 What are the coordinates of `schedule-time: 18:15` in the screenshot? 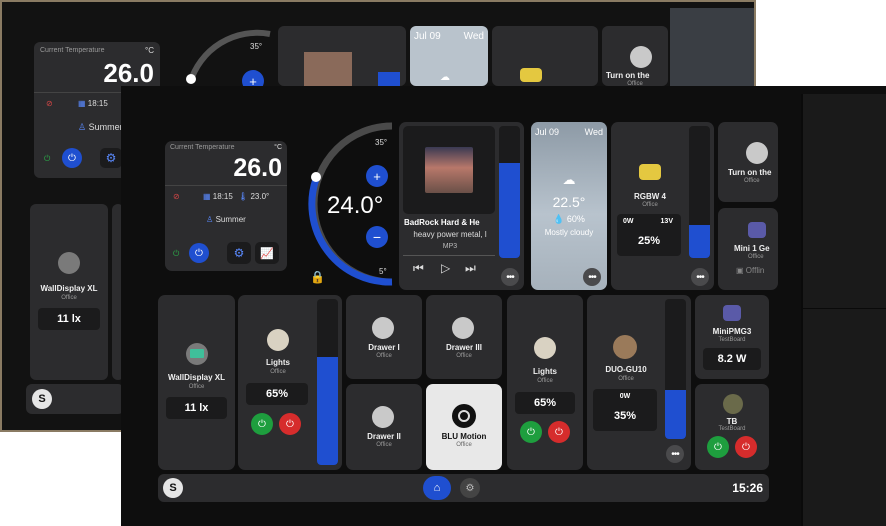 It's located at (222, 196).